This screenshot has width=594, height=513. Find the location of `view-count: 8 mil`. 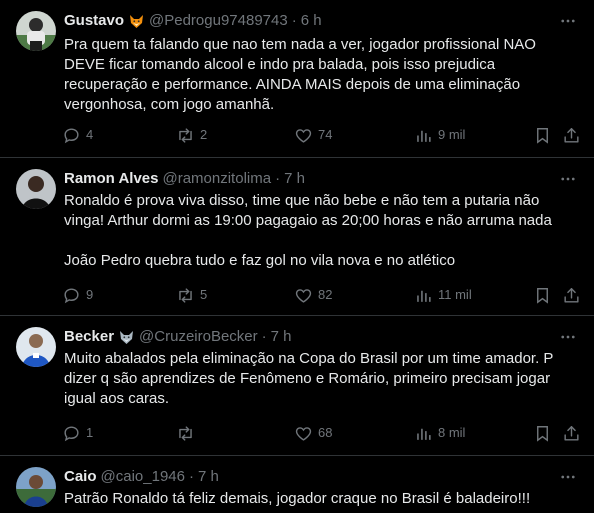

view-count: 8 mil is located at coordinates (452, 432).